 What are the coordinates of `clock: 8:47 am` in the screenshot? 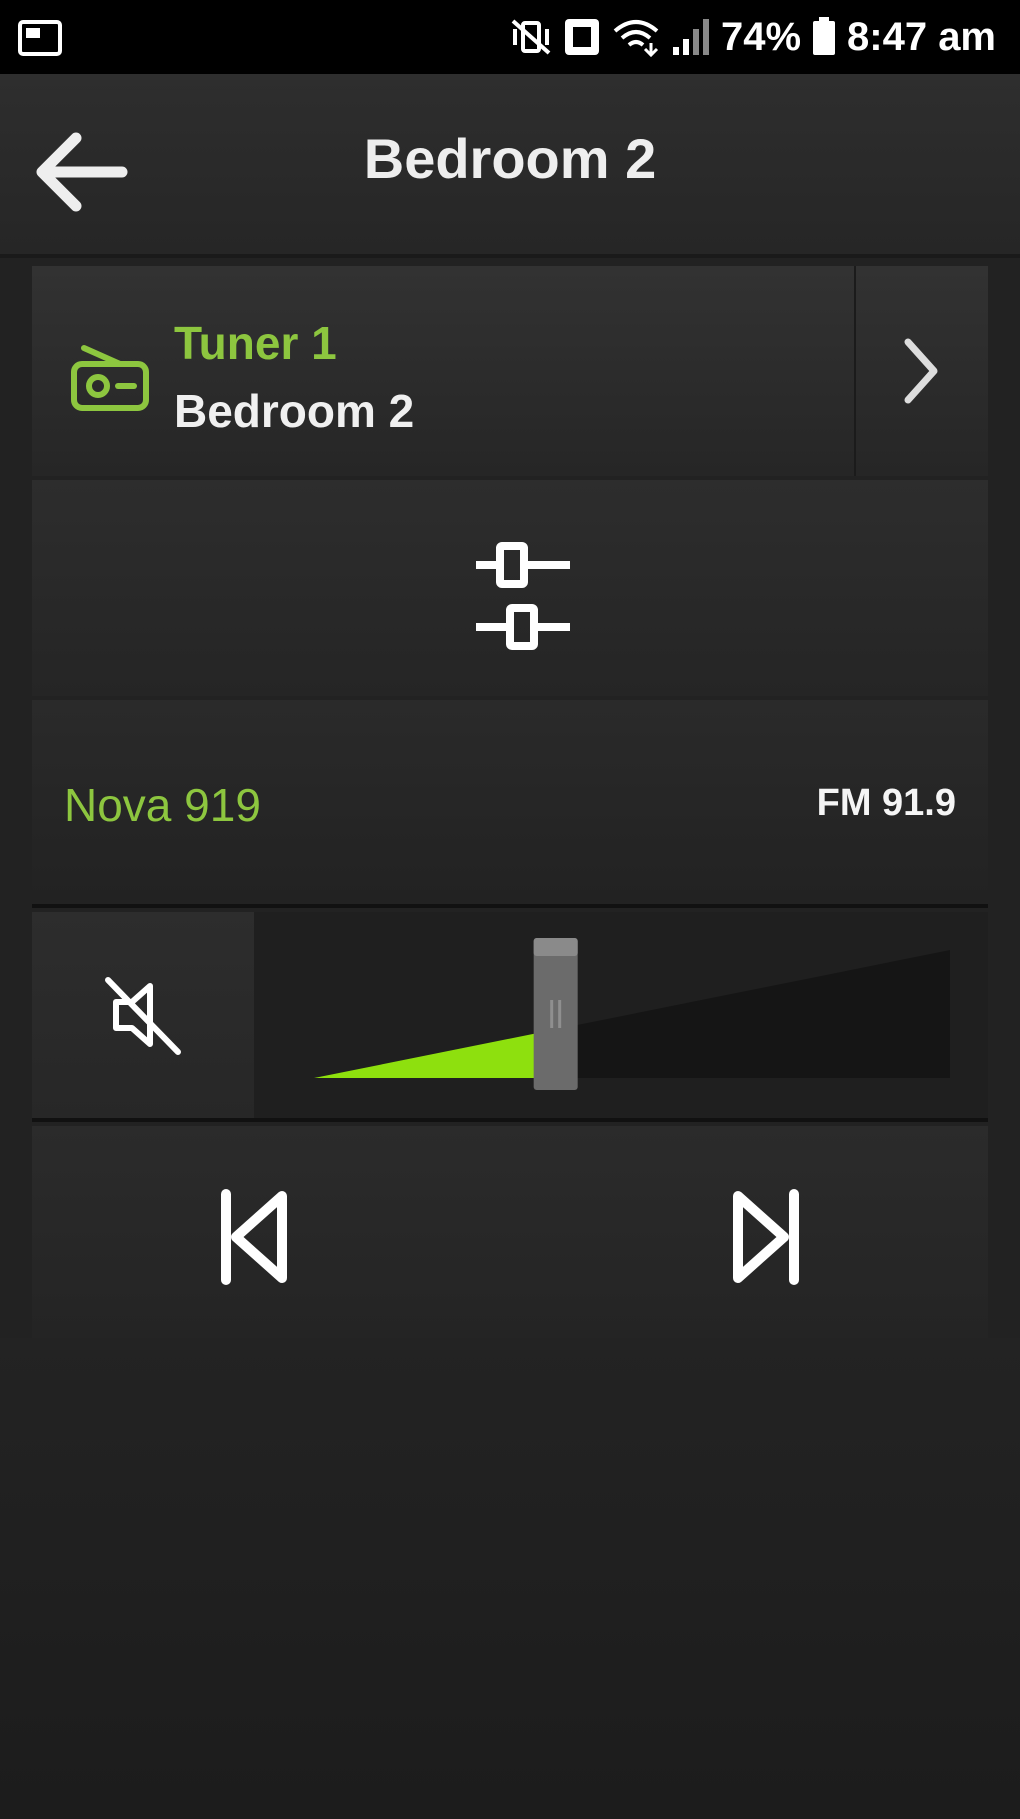 It's located at (921, 36).